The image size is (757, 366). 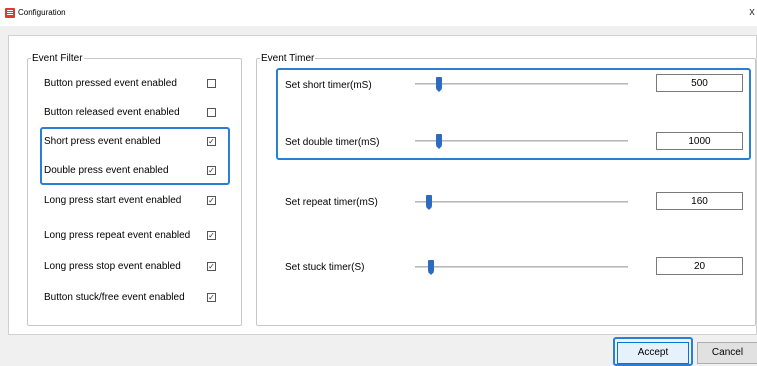 I want to click on checkbox-button-pressed, so click(x=211, y=83).